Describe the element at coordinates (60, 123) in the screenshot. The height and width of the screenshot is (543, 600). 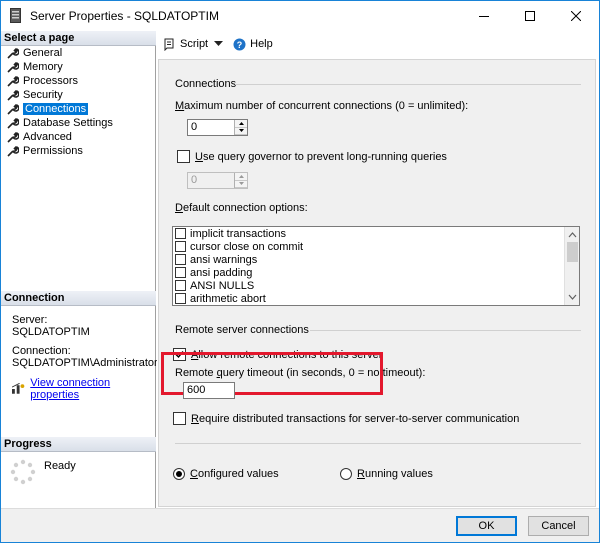
I see `page-item-database-settings: Database Settings` at that location.